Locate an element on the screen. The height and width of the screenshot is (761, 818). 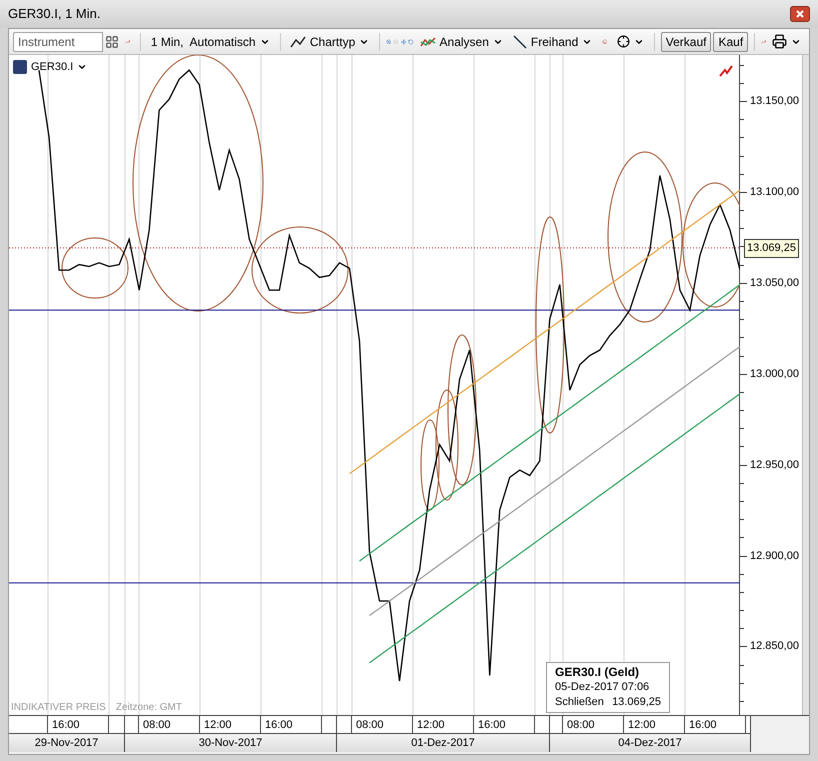
info-label: Schließen is located at coordinates (579, 702).